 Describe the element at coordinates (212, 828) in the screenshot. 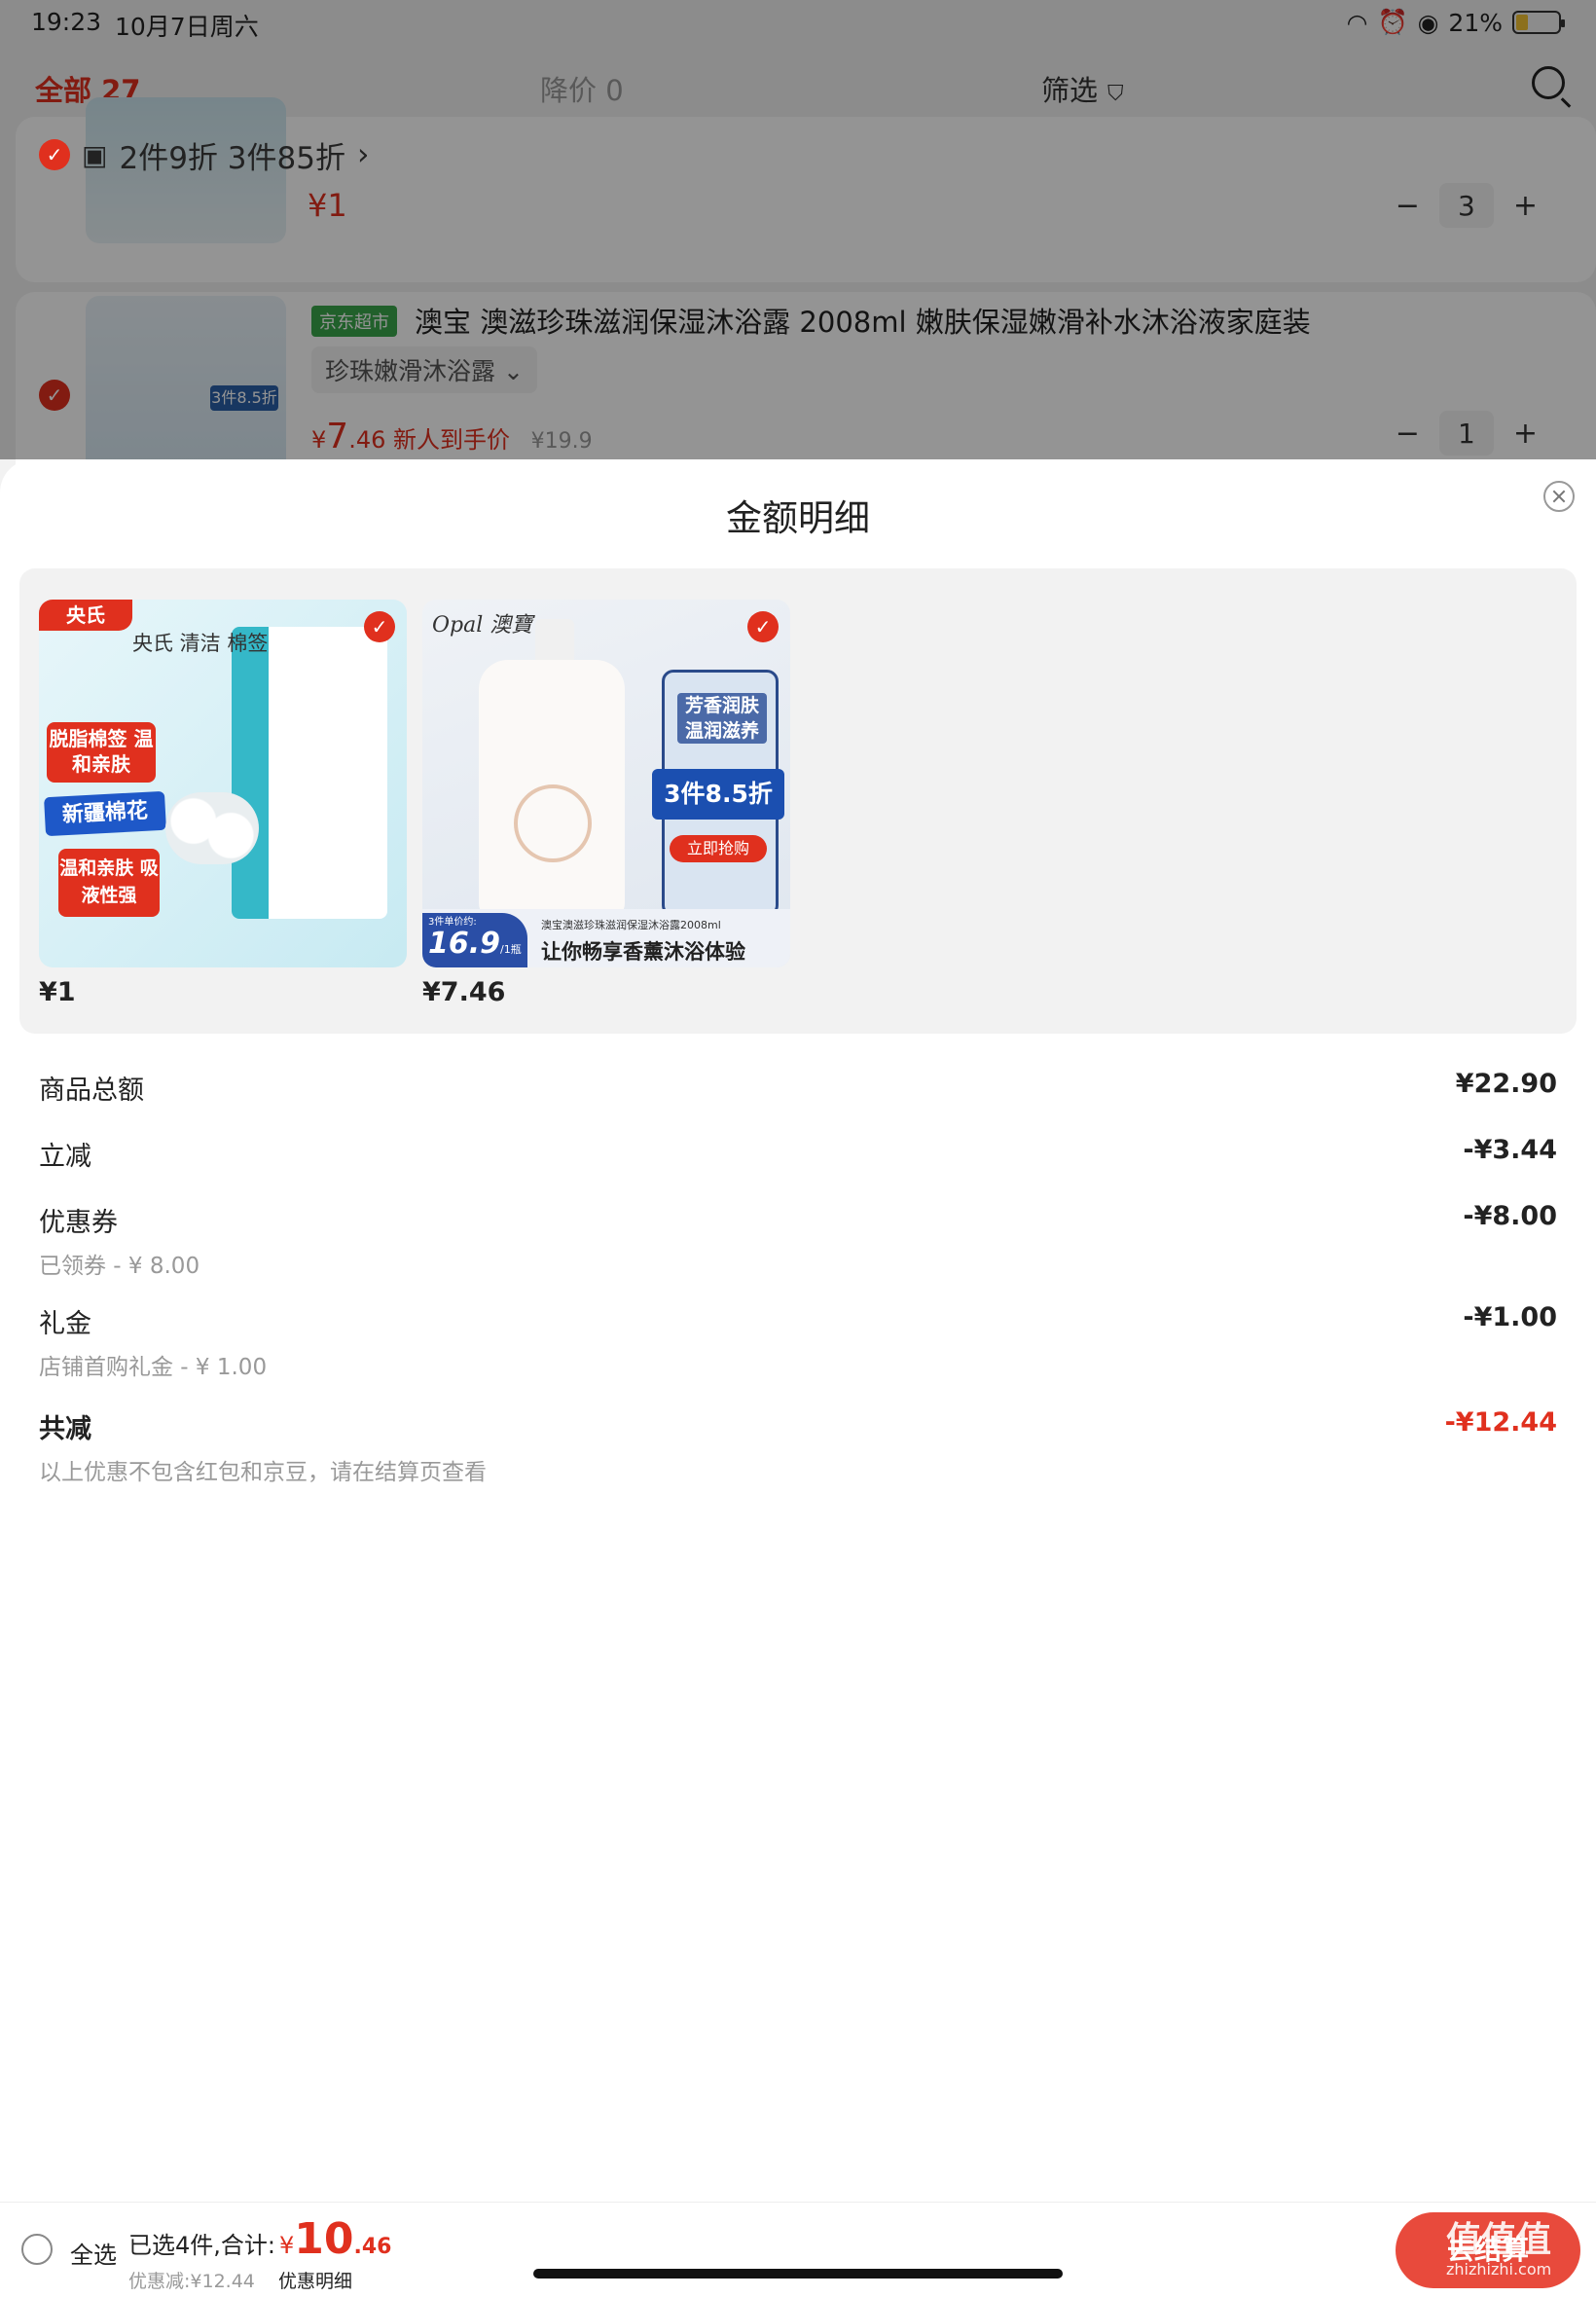

I see `image-cotton` at that location.